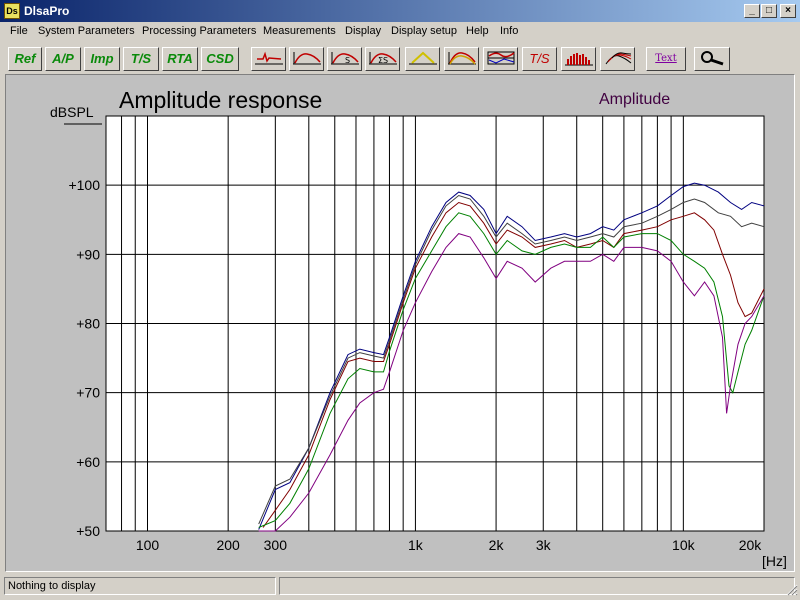 This screenshot has width=800, height=600. Describe the element at coordinates (268, 59) in the screenshot. I see `impulse-icon` at that location.